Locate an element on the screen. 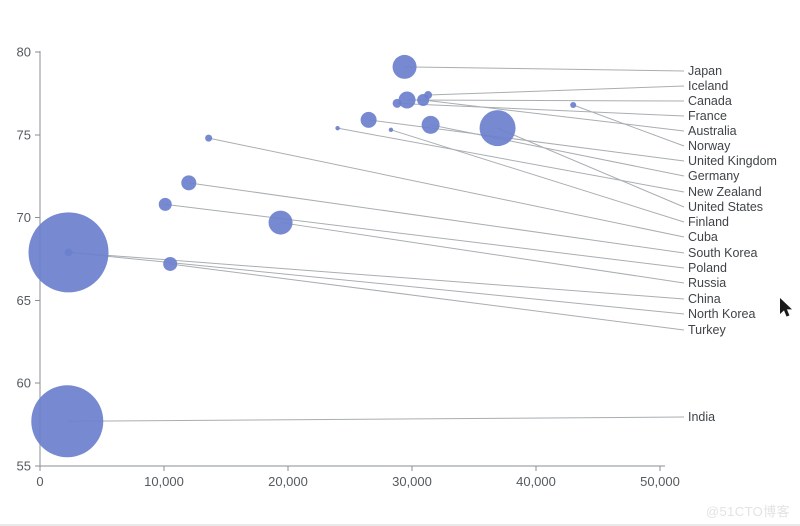  y-tick-label: 65 is located at coordinates (24, 300).